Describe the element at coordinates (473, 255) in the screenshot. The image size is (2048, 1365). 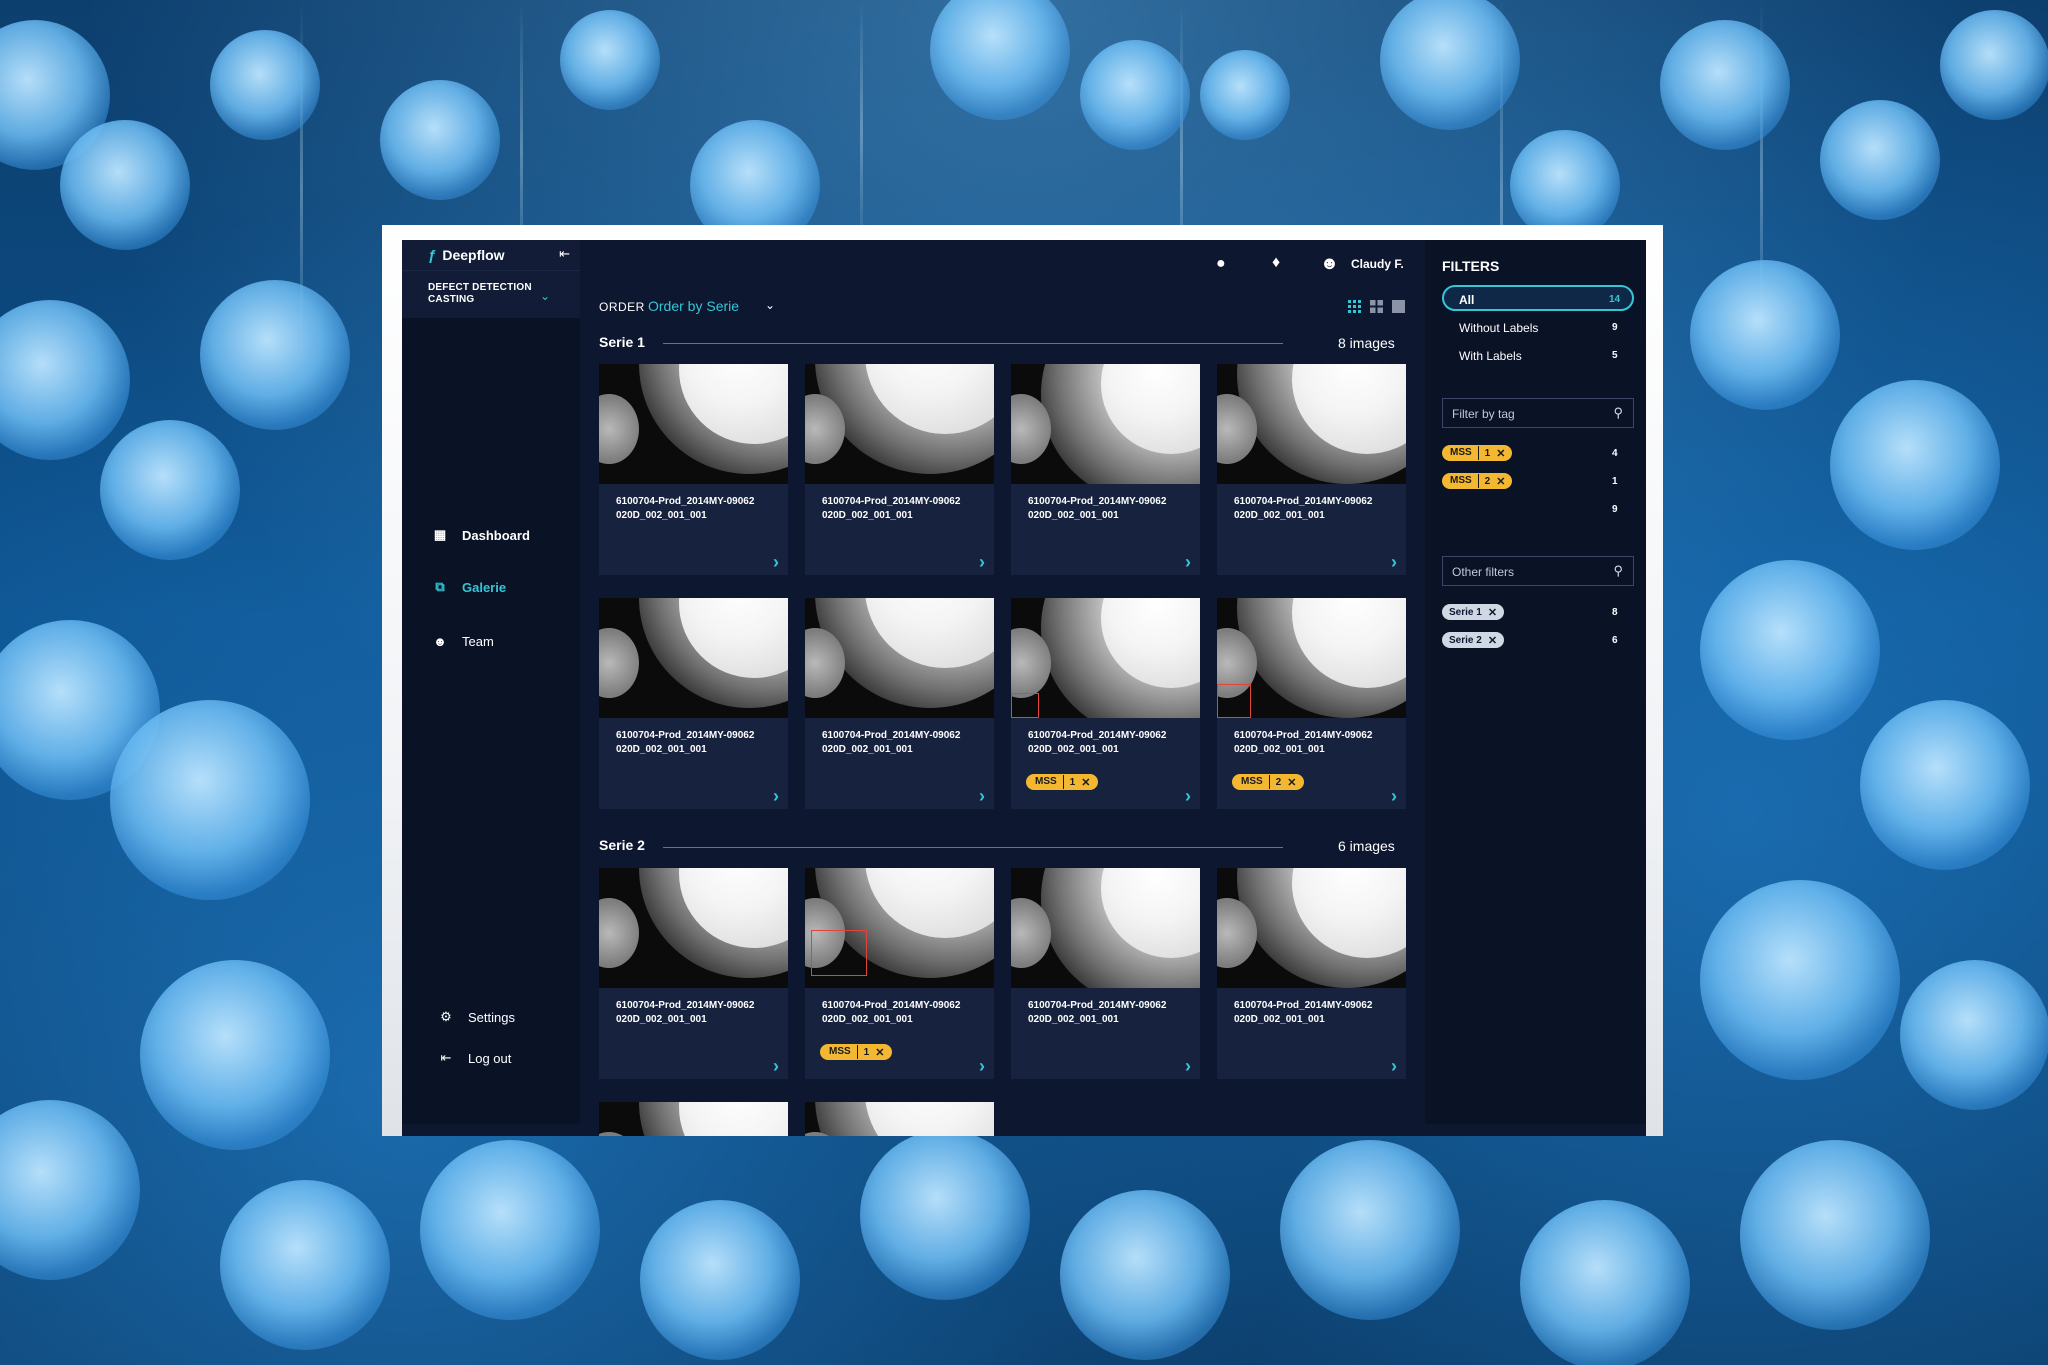
I see `brand-name: Deepflow` at that location.